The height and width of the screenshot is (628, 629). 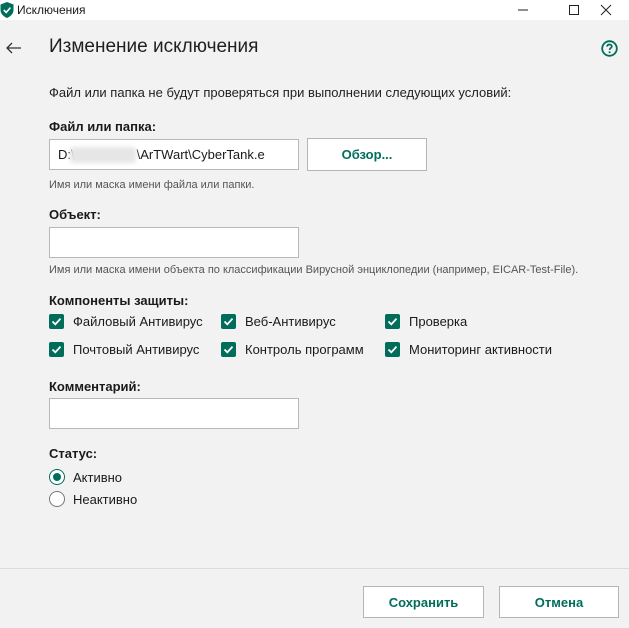 I want to click on checkbox-label: Контроль программ, so click(x=304, y=349).